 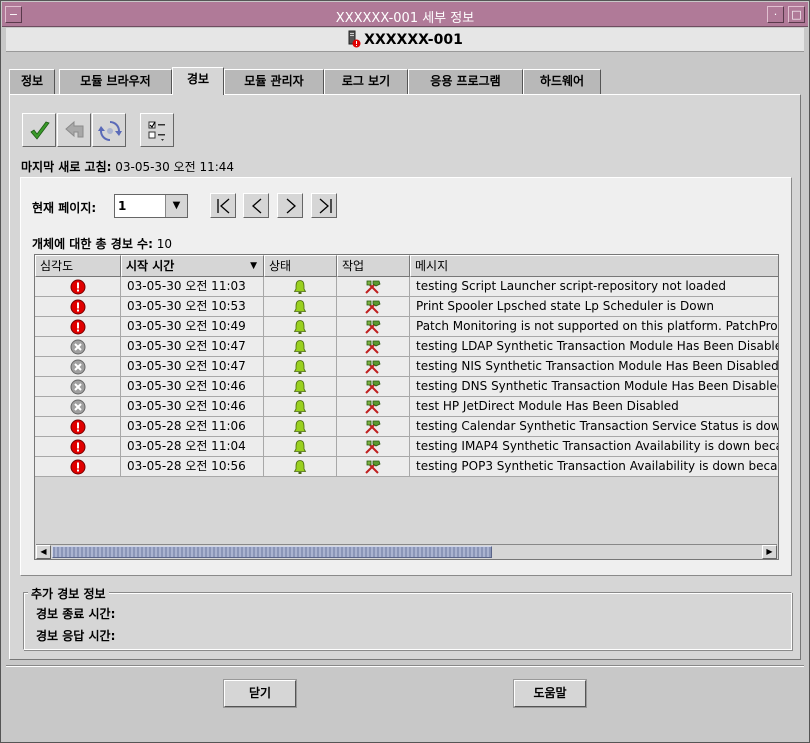 I want to click on extra-info-title: 추가 경보 정보, so click(x=68, y=593).